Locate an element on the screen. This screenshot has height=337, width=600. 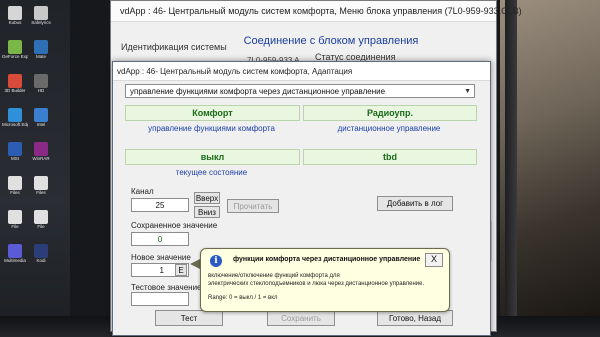
desktop-icon-label: Intel is located at coordinates (41, 124).